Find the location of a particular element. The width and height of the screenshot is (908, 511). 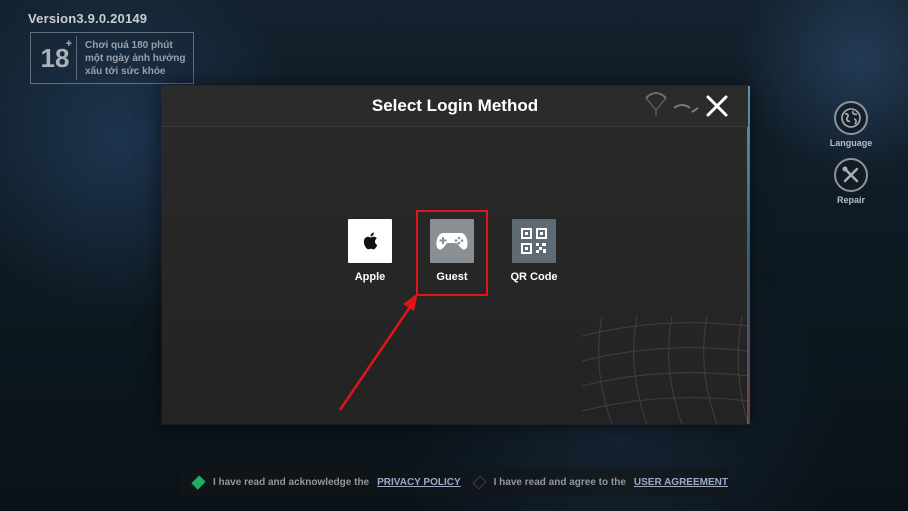

age-rating-number: 18 + is located at coordinates (55, 58).